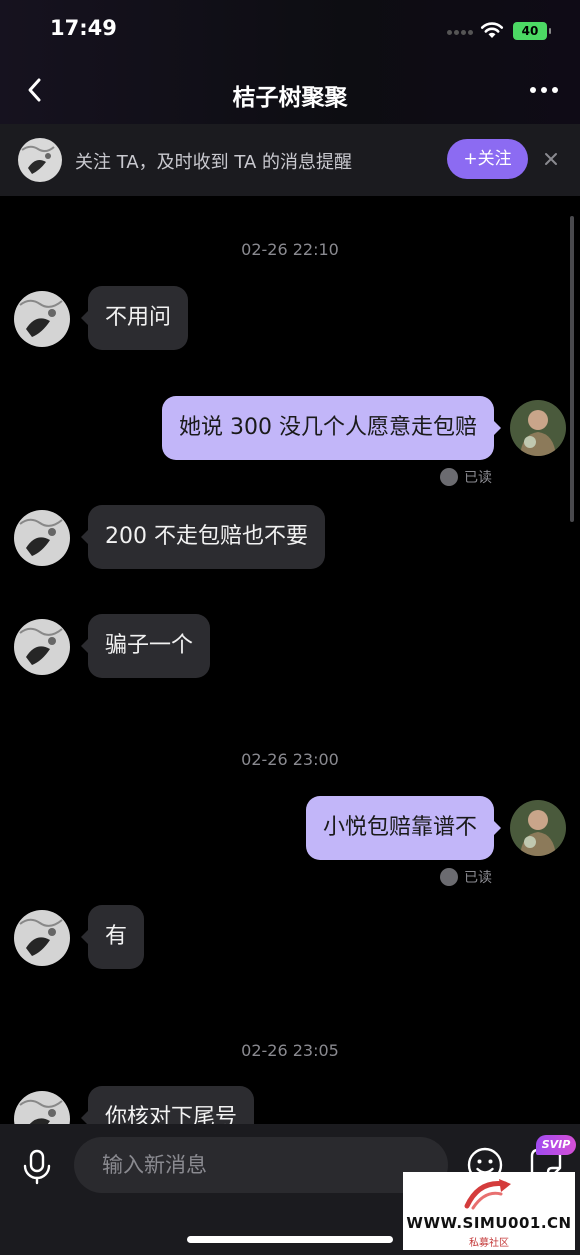  Describe the element at coordinates (203, 537) in the screenshot. I see `incoming-message-bubble: 200 不走包赔也不要` at that location.